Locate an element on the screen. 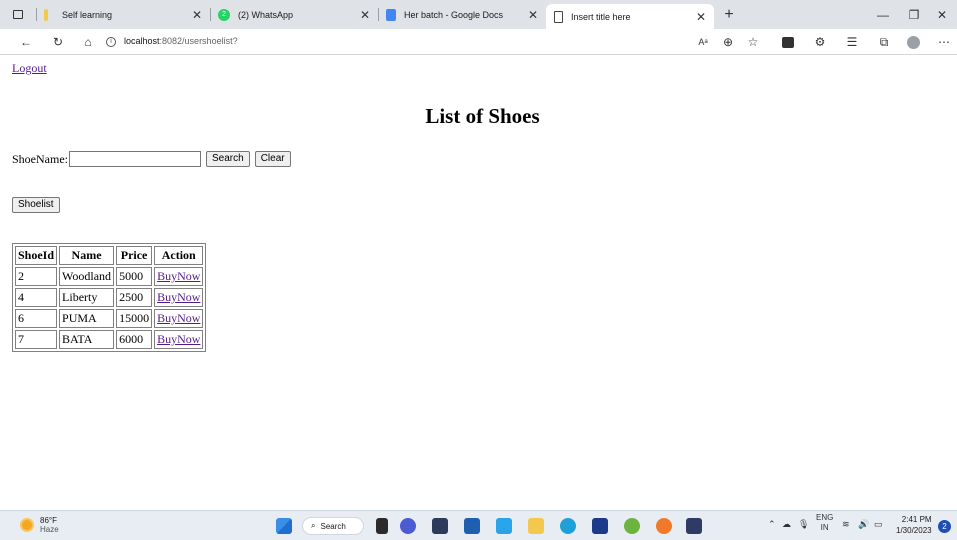 The width and height of the screenshot is (957, 540). shoe-price-cell: 6000 is located at coordinates (134, 339).